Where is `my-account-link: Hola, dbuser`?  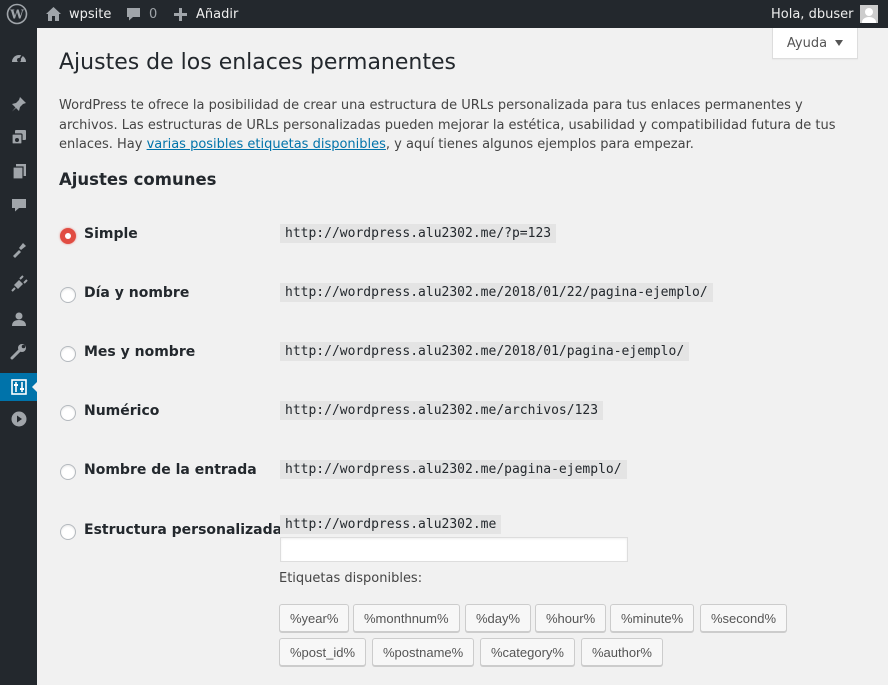 my-account-link: Hola, dbuser is located at coordinates (825, 14).